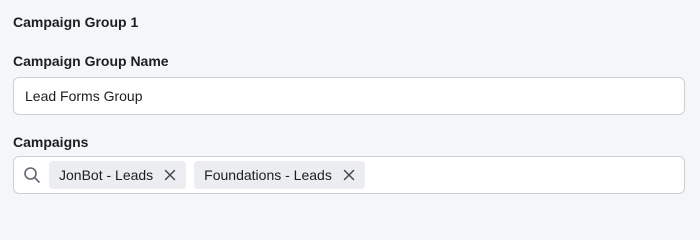 The width and height of the screenshot is (700, 240). What do you see at coordinates (51, 142) in the screenshot?
I see `campaigns-label: Campaigns` at bounding box center [51, 142].